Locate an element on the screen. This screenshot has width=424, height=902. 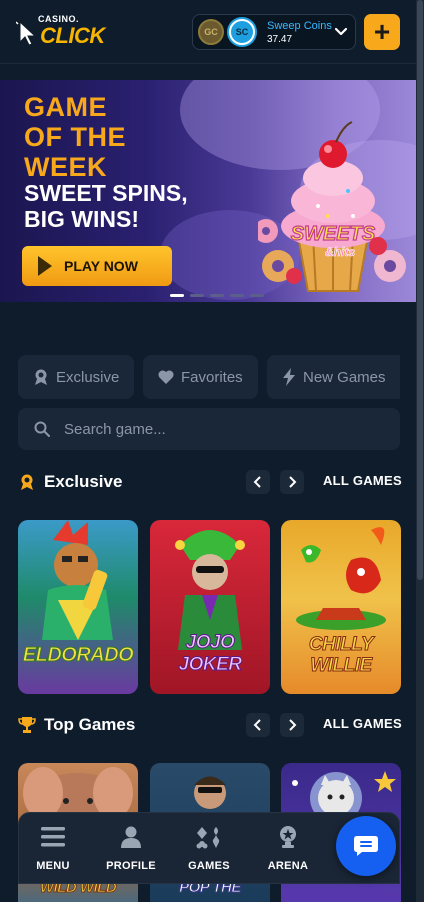
nav-label: PROFILE is located at coordinates (131, 866).